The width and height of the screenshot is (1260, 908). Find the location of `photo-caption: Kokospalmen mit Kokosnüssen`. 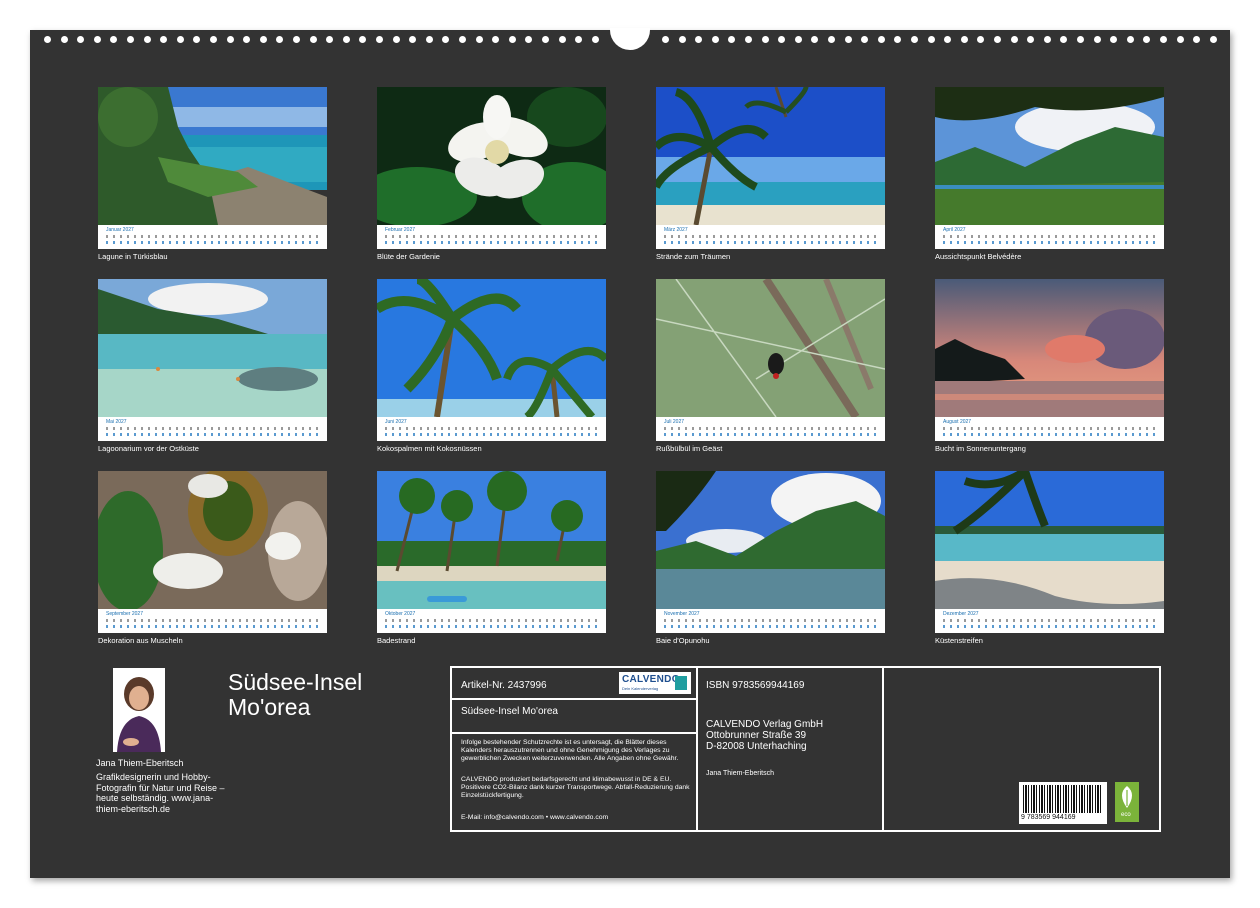

photo-caption: Kokospalmen mit Kokosnüssen is located at coordinates (429, 448).